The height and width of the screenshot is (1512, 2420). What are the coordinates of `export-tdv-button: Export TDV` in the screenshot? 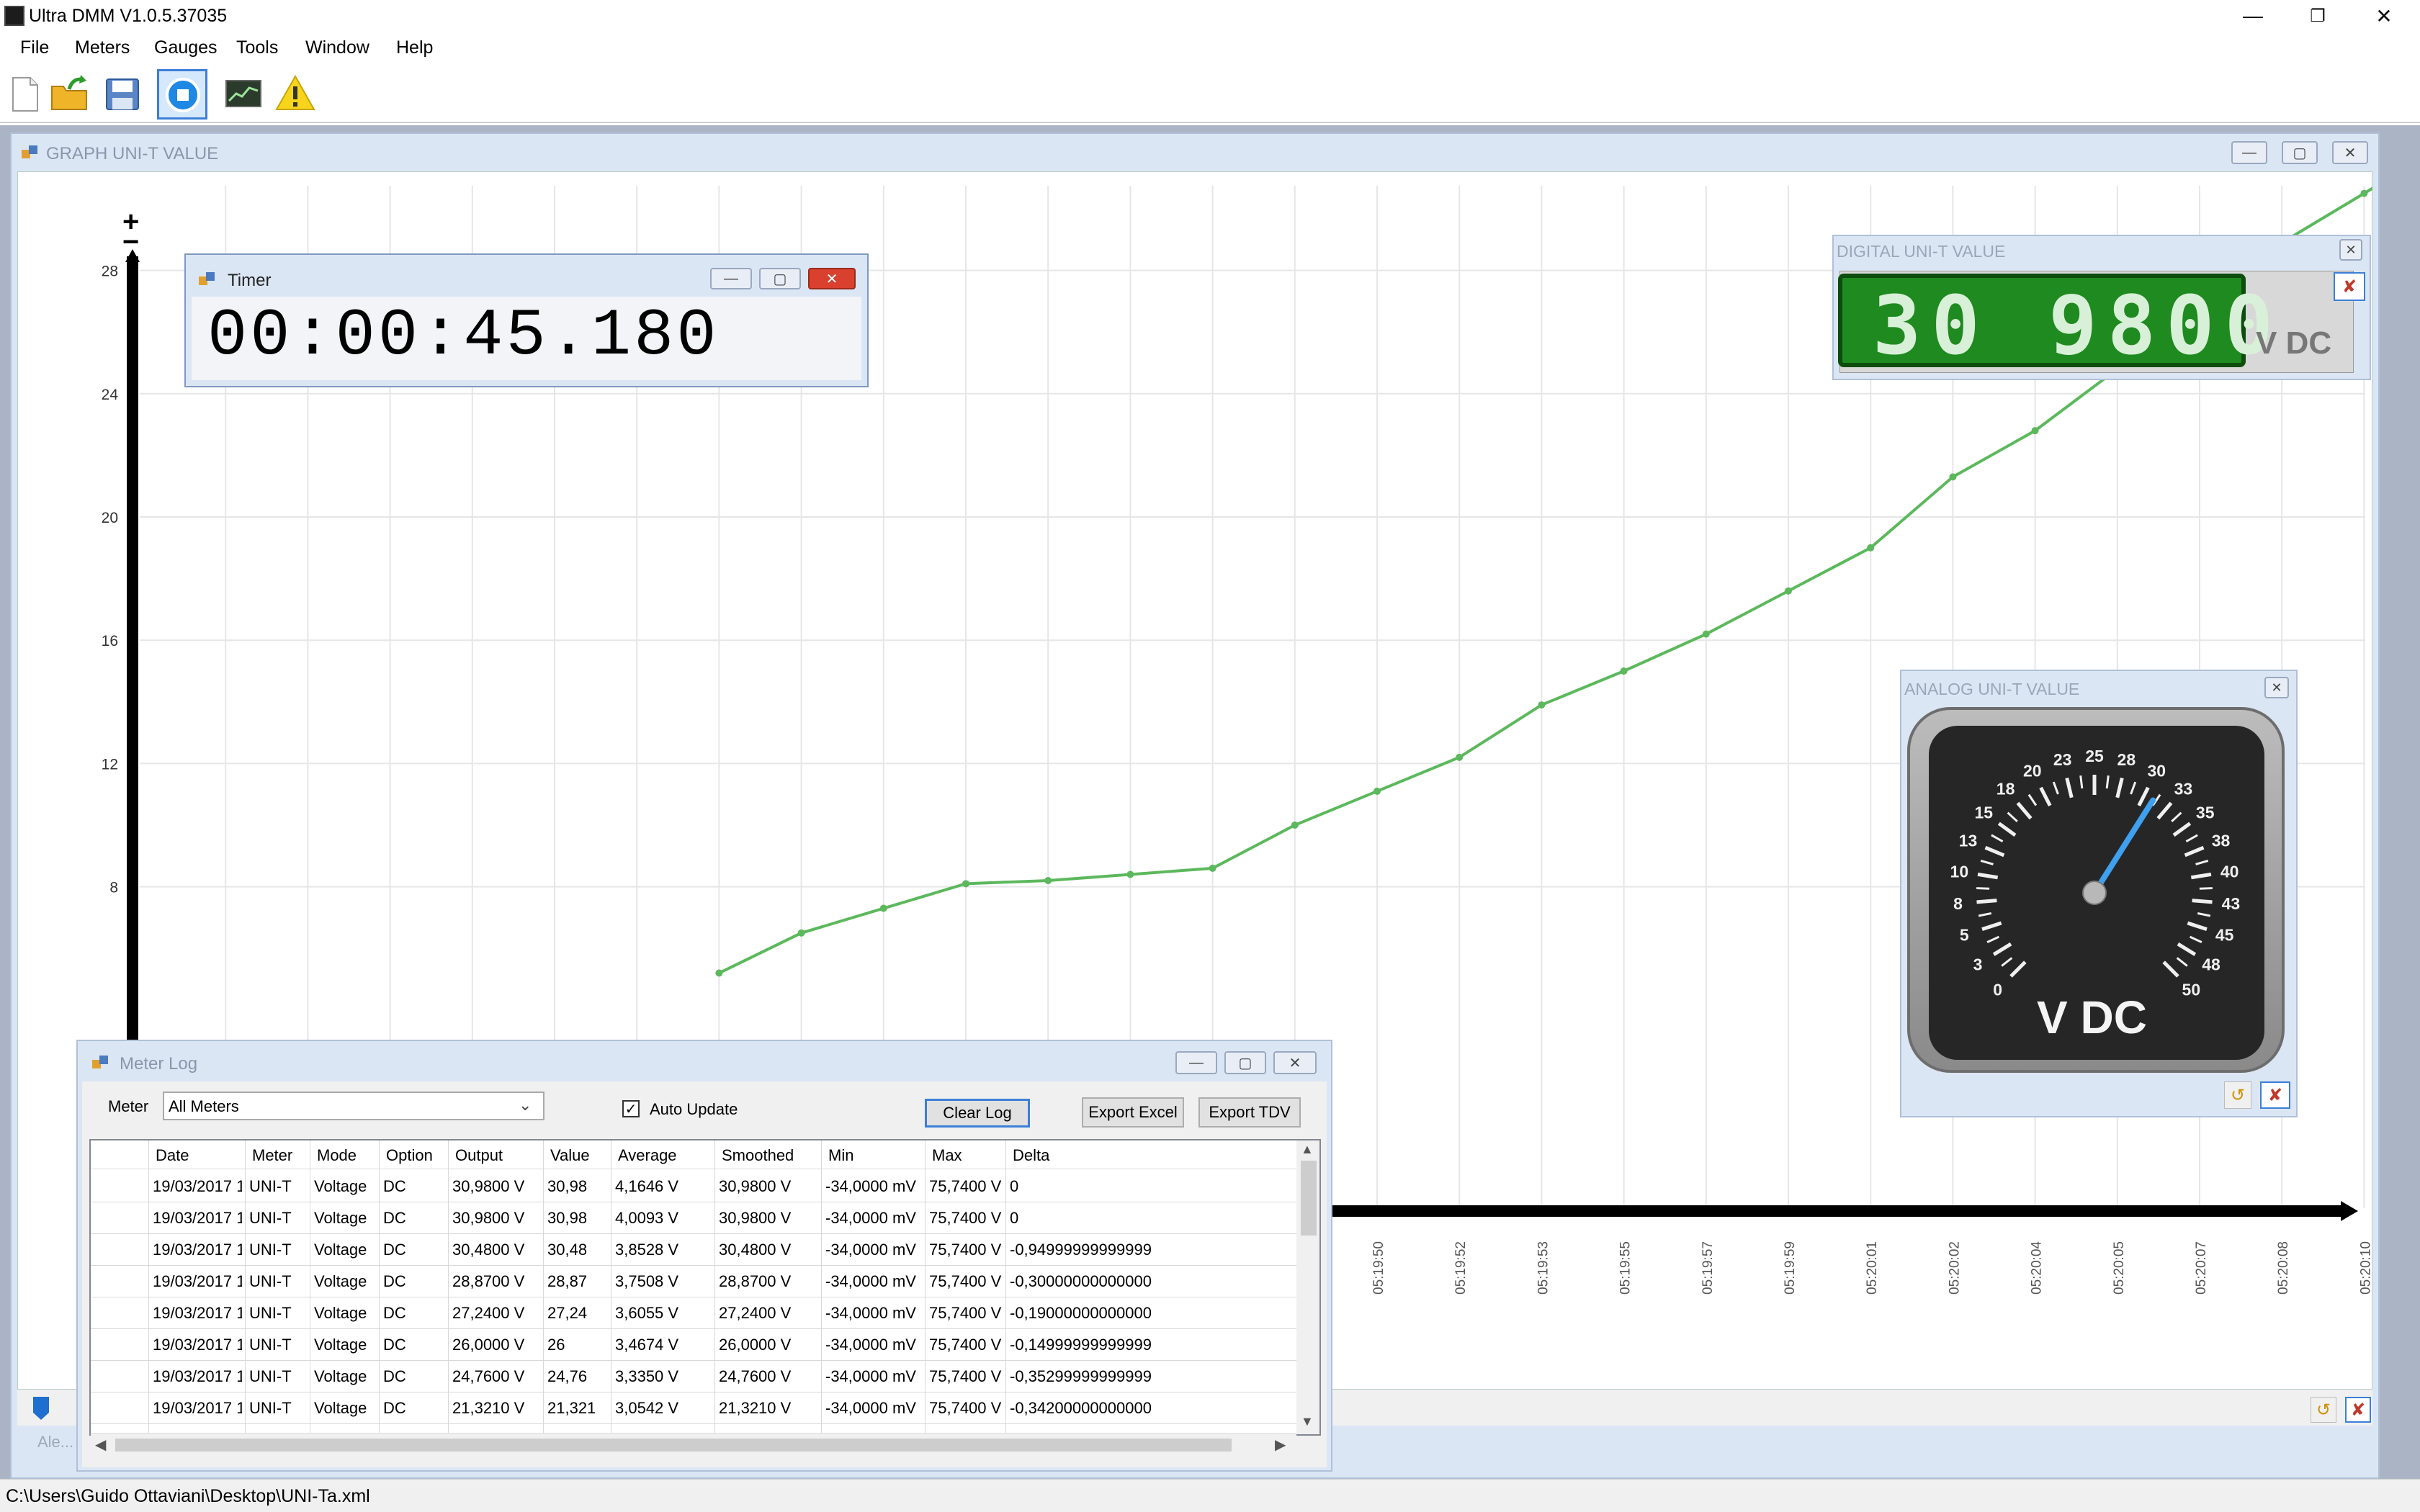 It's located at (1249, 1112).